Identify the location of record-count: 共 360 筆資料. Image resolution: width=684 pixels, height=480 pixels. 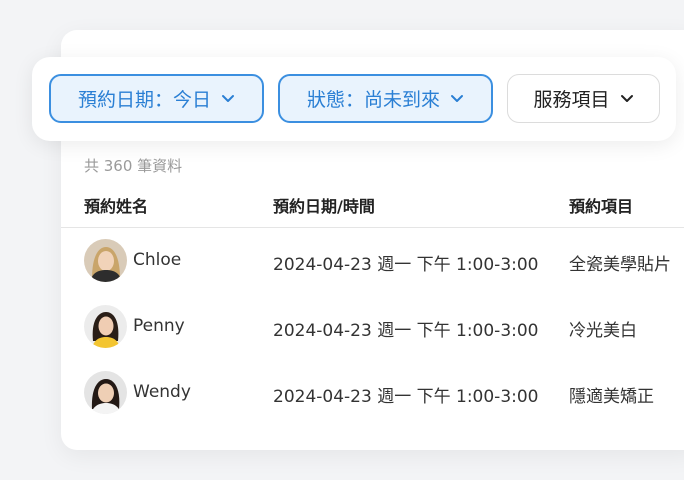
(133, 166).